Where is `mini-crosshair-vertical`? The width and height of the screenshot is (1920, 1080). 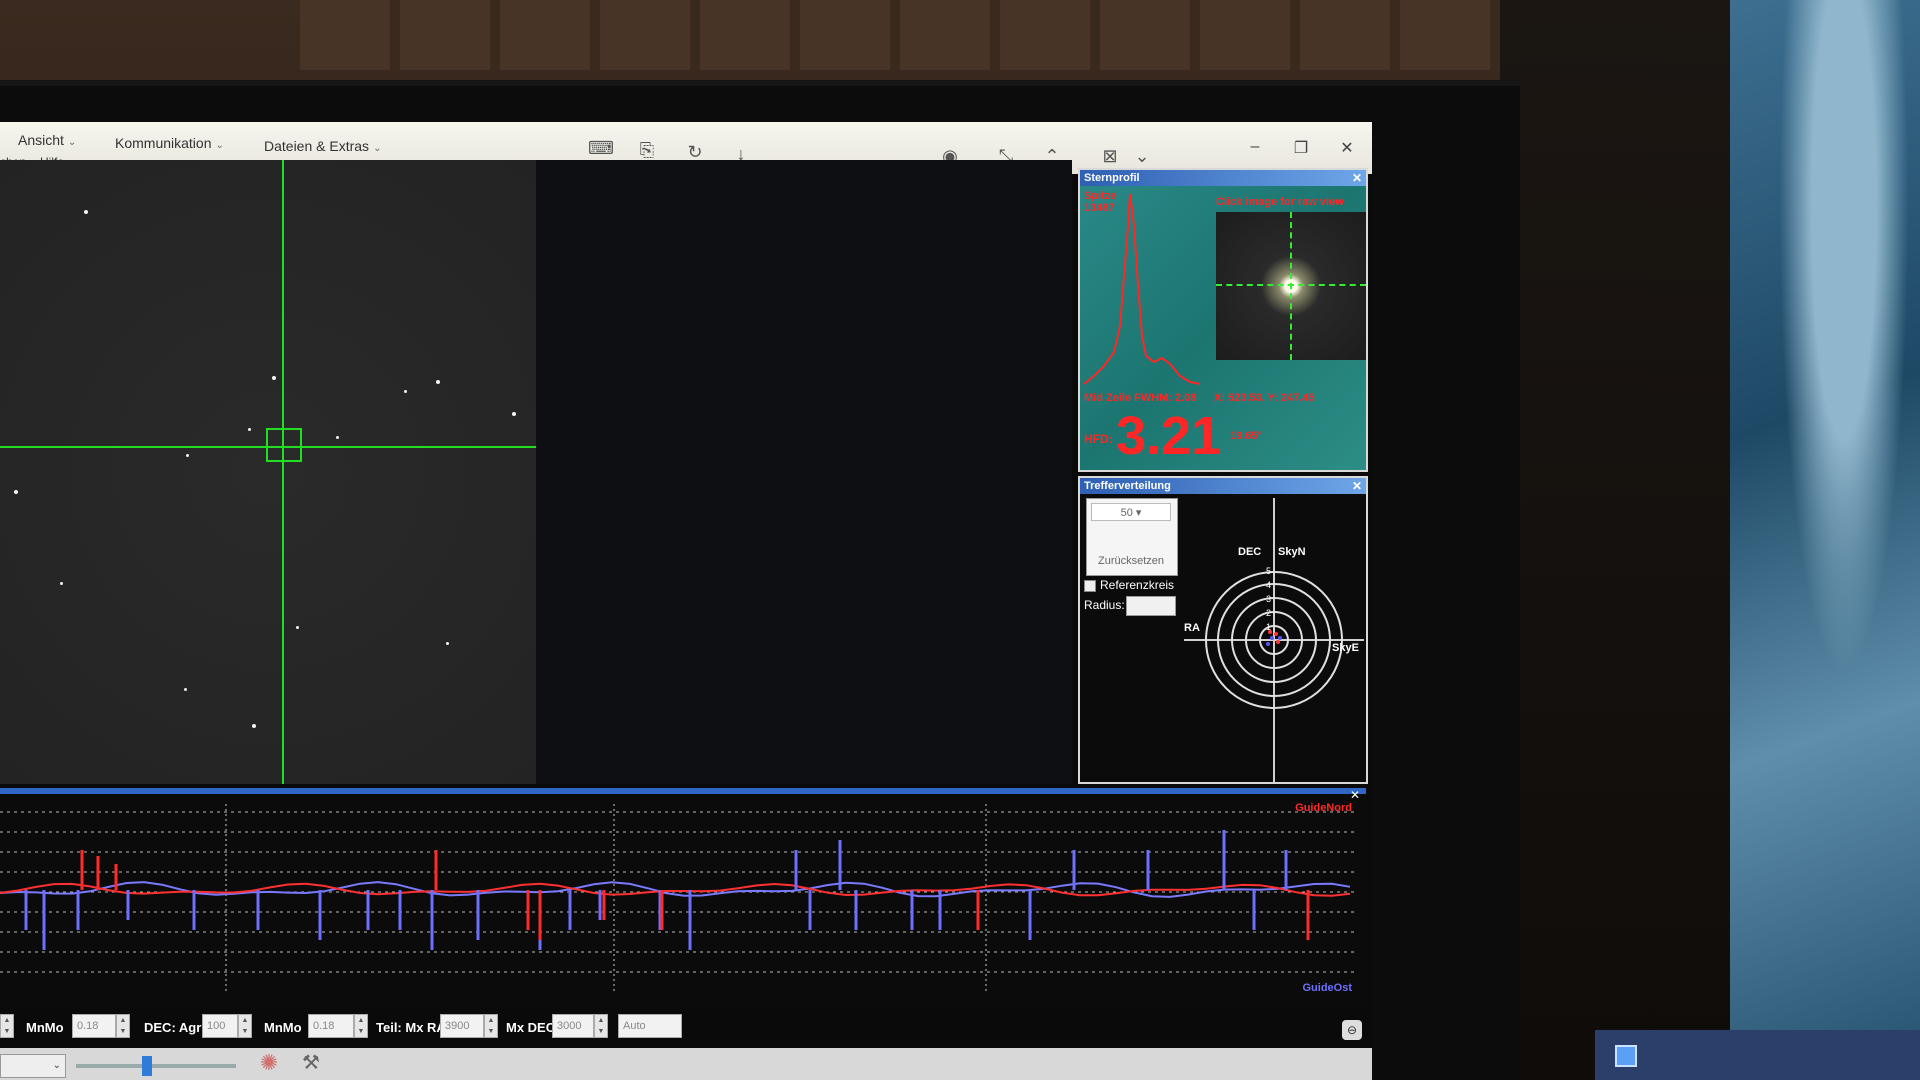 mini-crosshair-vertical is located at coordinates (1291, 286).